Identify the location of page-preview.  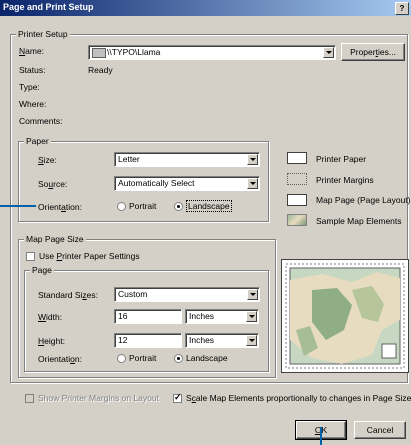
(345, 316).